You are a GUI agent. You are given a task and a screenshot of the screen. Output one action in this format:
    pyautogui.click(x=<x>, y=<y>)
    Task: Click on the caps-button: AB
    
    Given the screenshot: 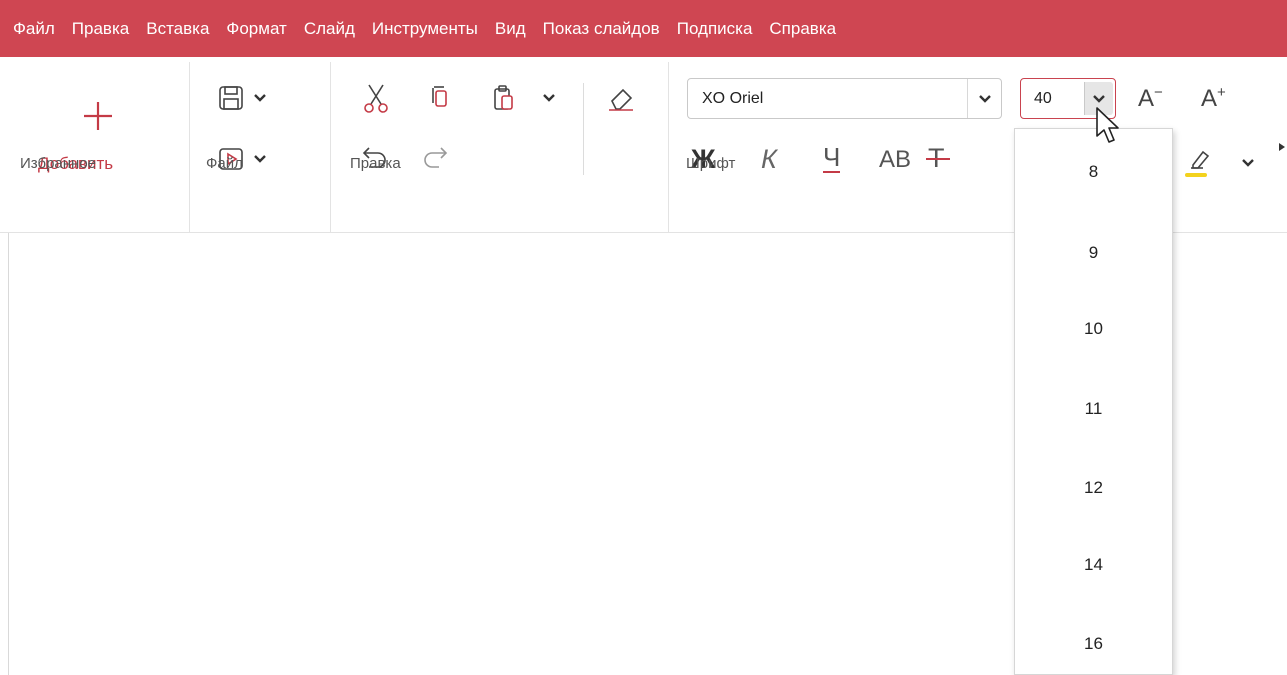 What is the action you would take?
    pyautogui.click(x=895, y=160)
    